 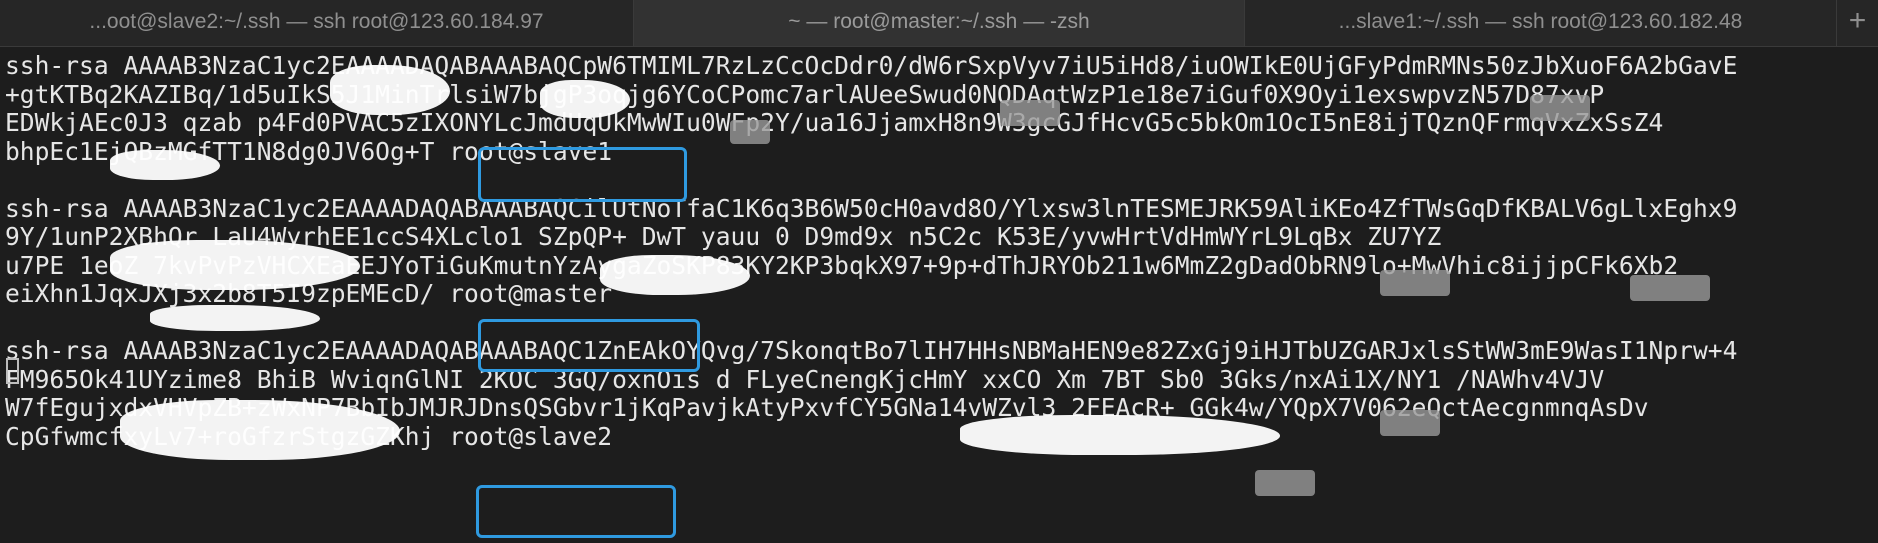 I want to click on highlight-root-master, so click(x=589, y=345).